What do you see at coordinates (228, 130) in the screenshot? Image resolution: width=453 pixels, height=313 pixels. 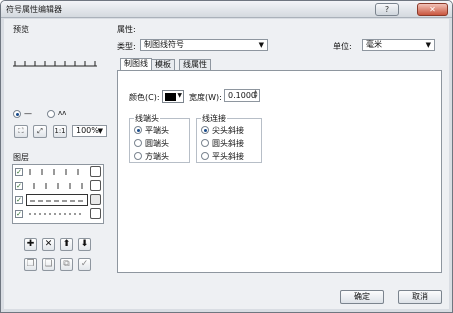 I see `join-miter-label: 尖头斜接` at bounding box center [228, 130].